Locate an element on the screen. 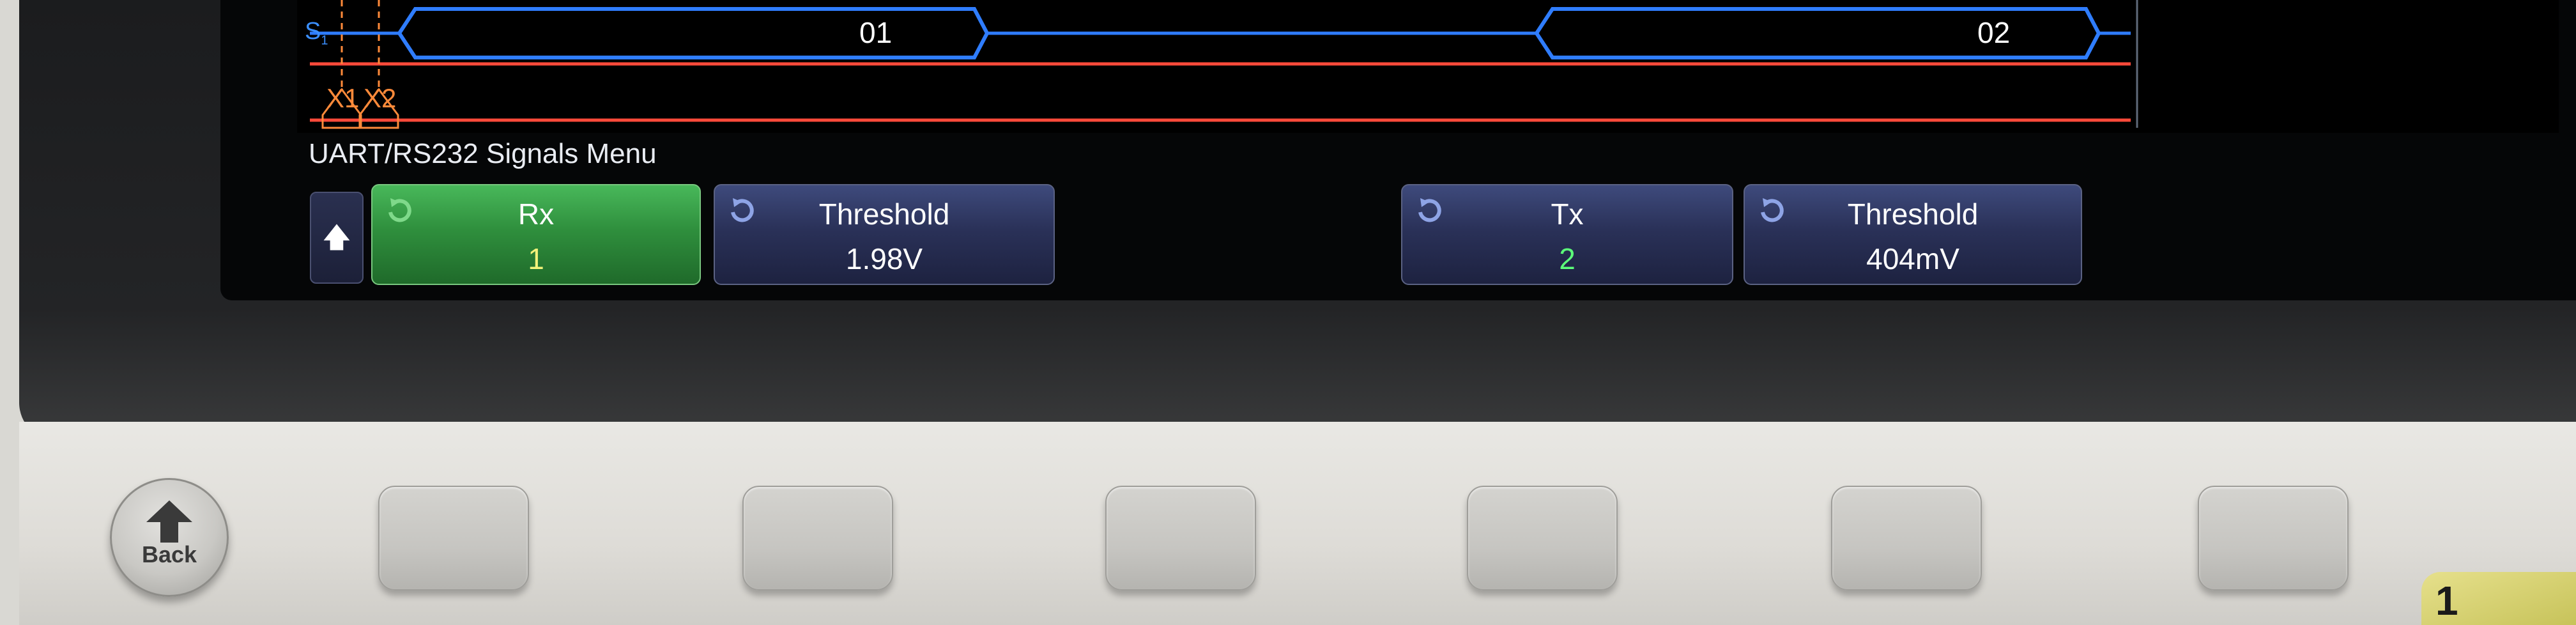 The height and width of the screenshot is (625, 2576). back-button: Back is located at coordinates (169, 537).